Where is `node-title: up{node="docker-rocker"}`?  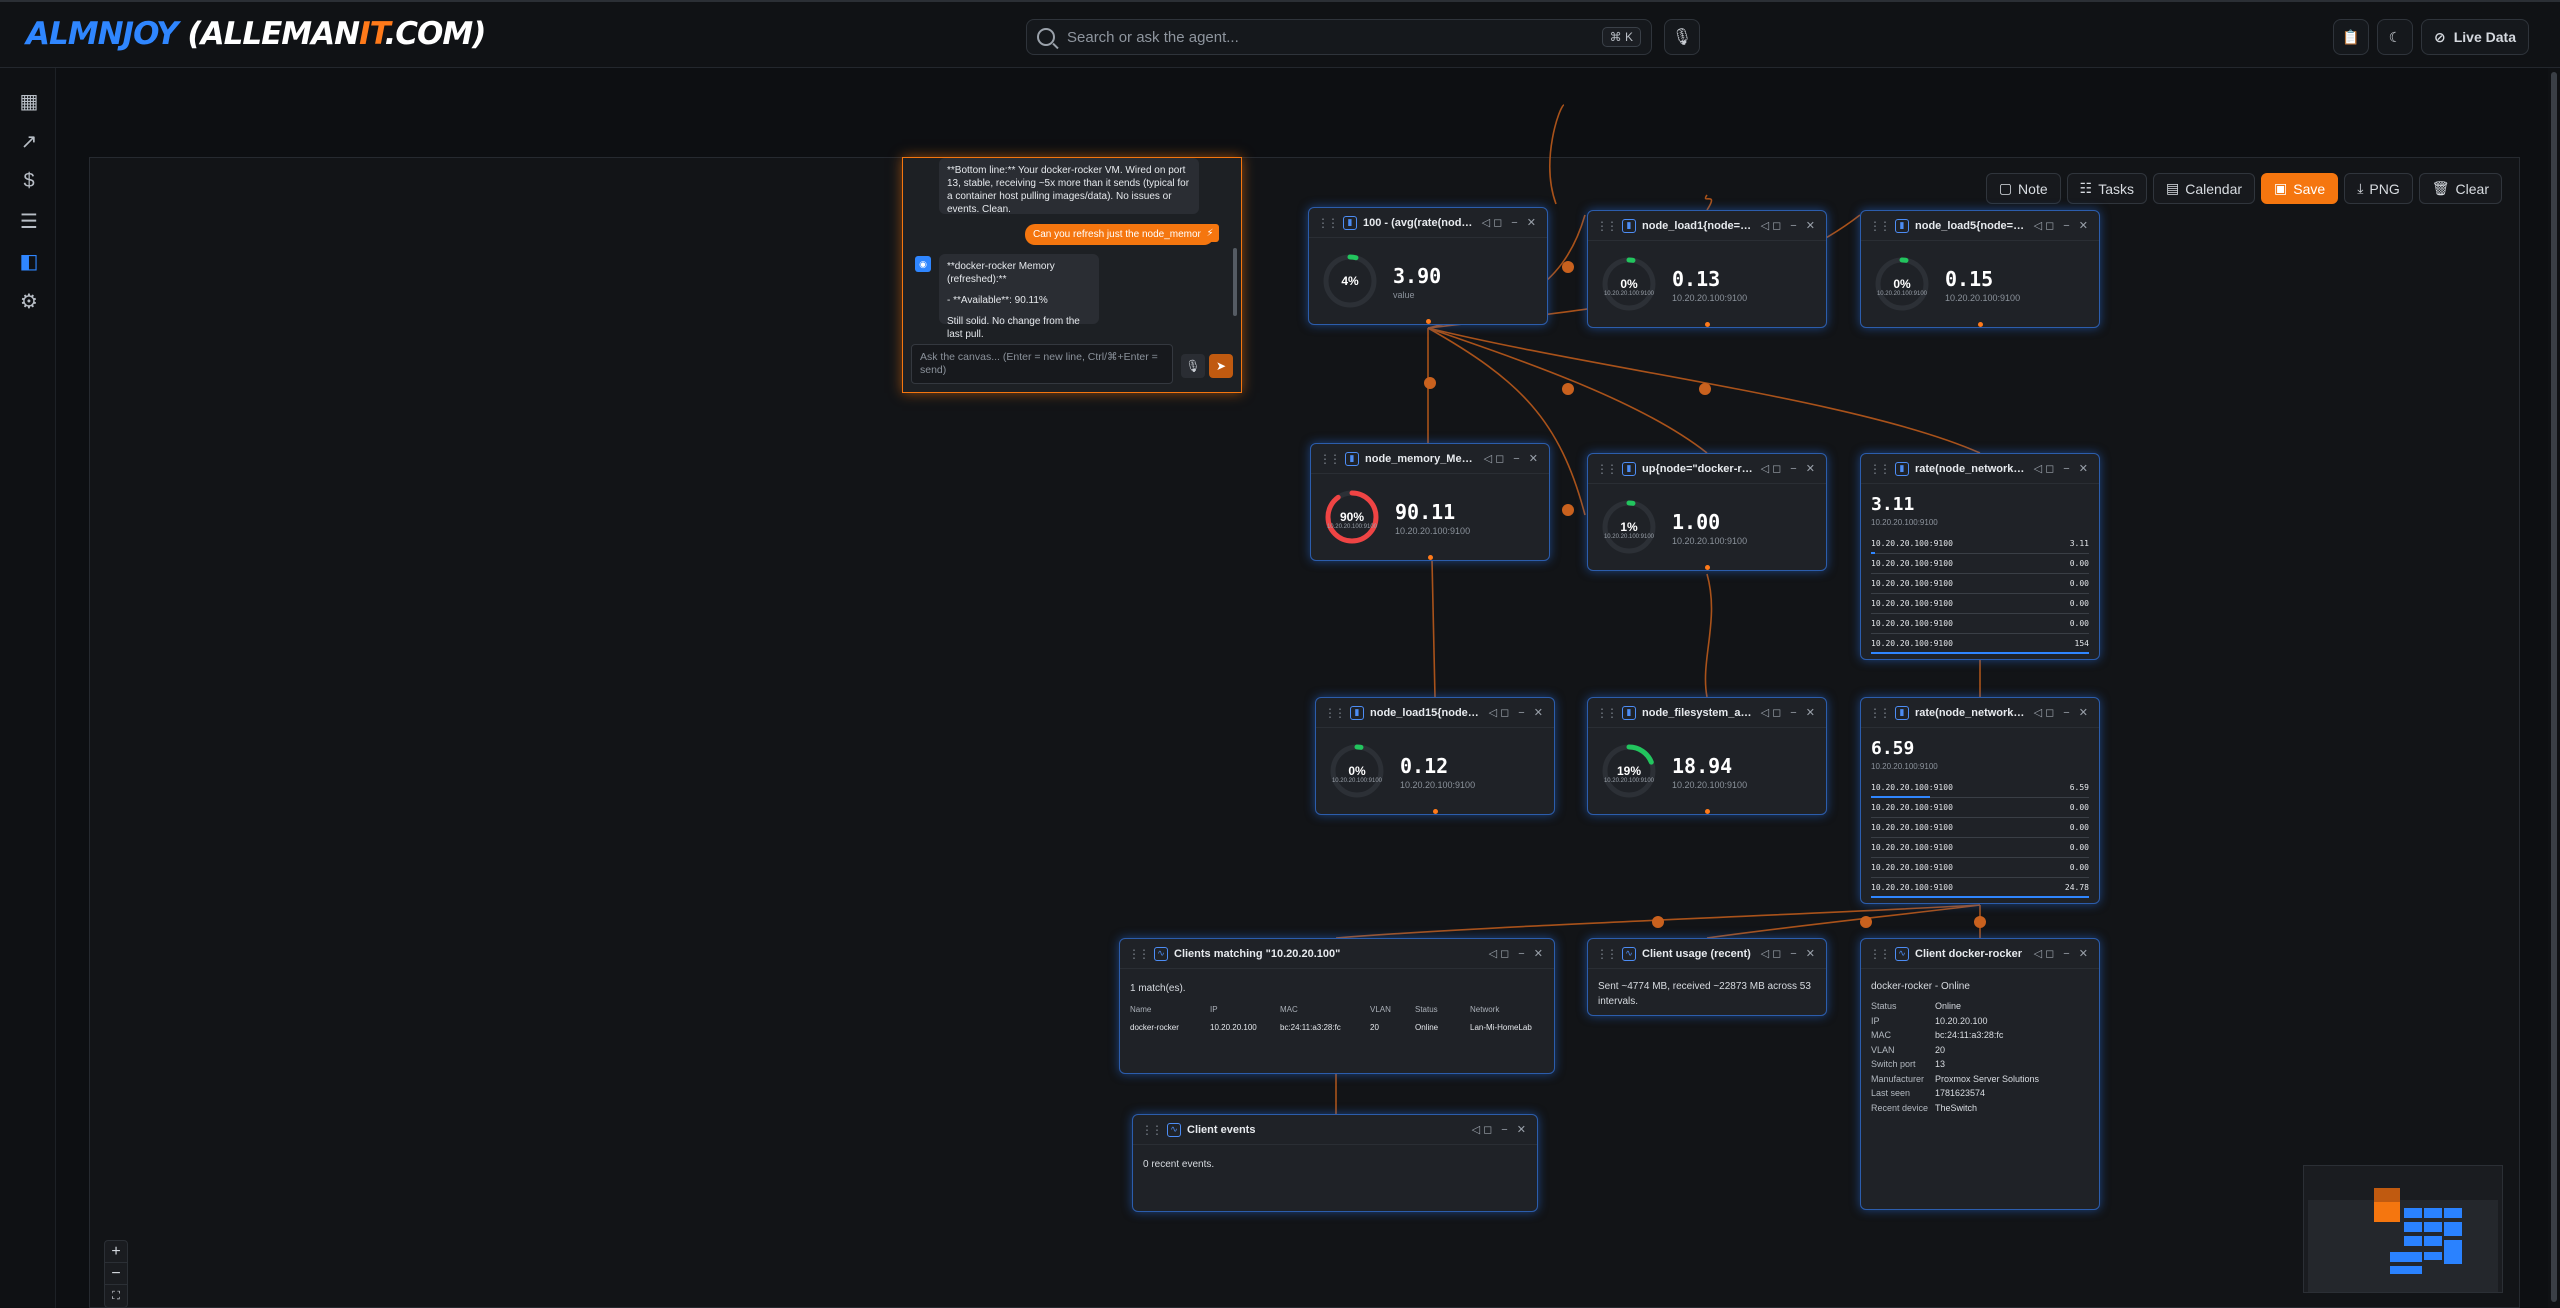 node-title: up{node="docker-rocker"} is located at coordinates (1698, 468).